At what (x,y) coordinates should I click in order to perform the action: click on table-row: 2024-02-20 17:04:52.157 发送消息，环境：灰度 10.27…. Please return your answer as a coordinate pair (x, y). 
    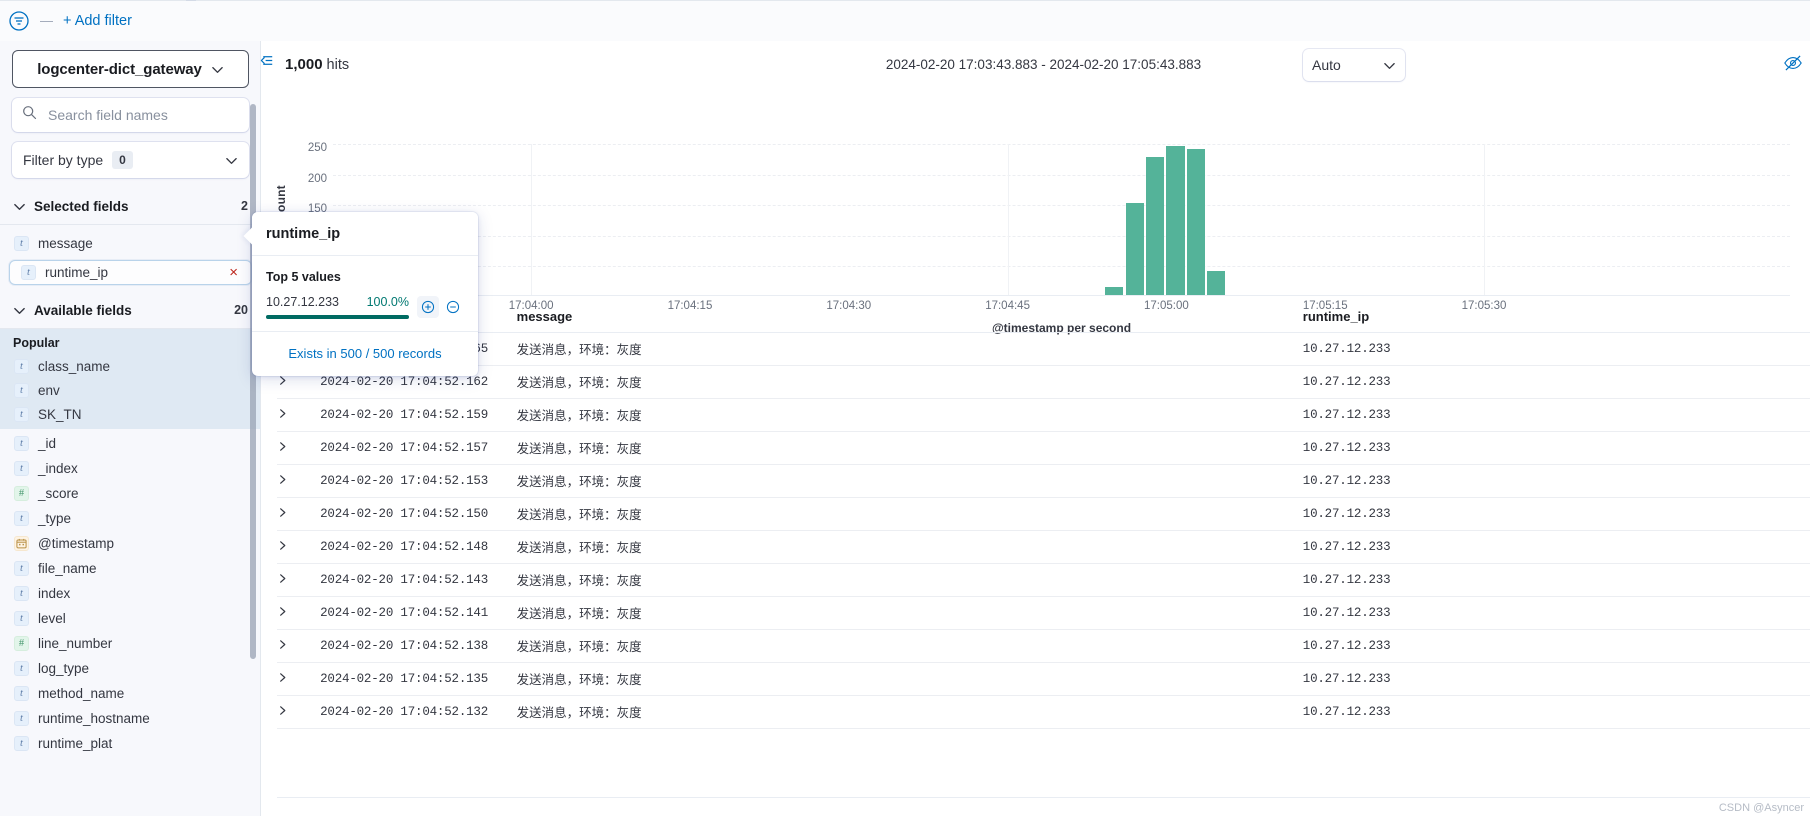
    Looking at the image, I should click on (1043, 448).